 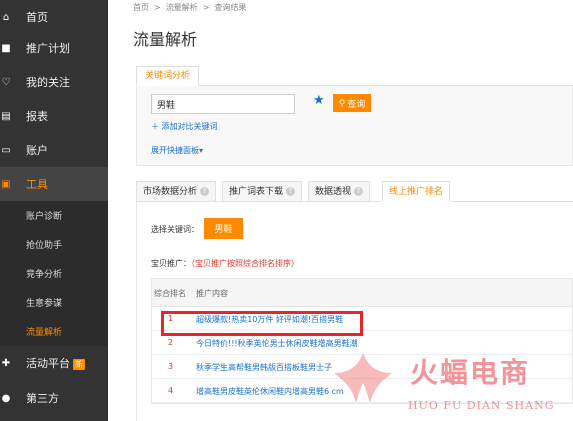 What do you see at coordinates (354, 126) in the screenshot?
I see `search-panel: ★ ⚲查询 ＋ 添加对比关键词 展开快捷面板▾` at bounding box center [354, 126].